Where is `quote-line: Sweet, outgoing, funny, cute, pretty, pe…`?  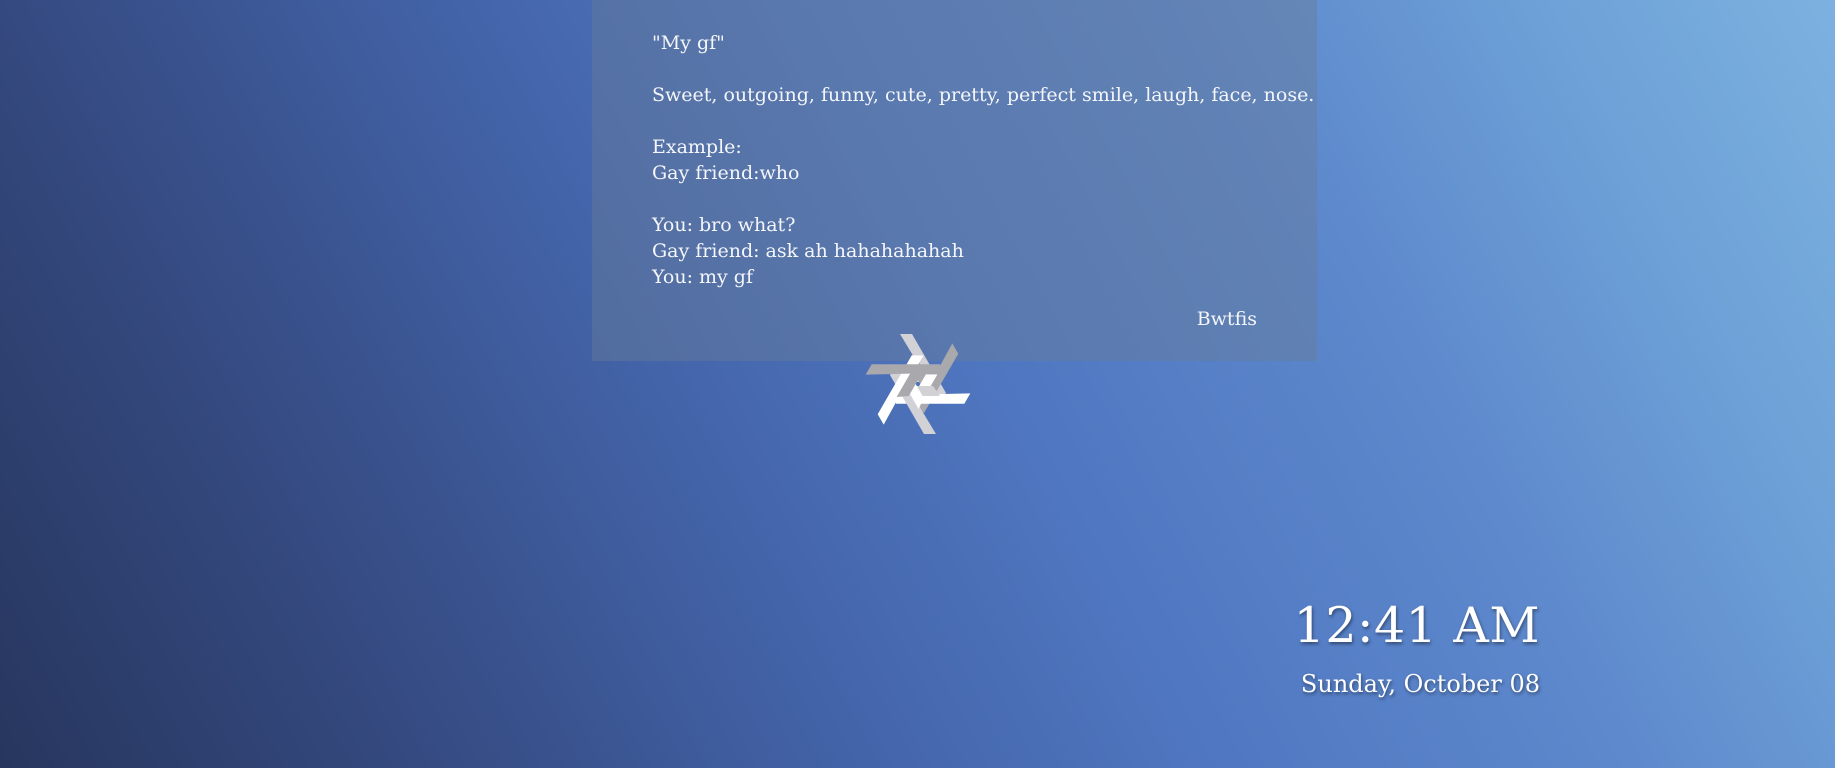 quote-line: Sweet, outgoing, funny, cute, pretty, pe… is located at coordinates (983, 95).